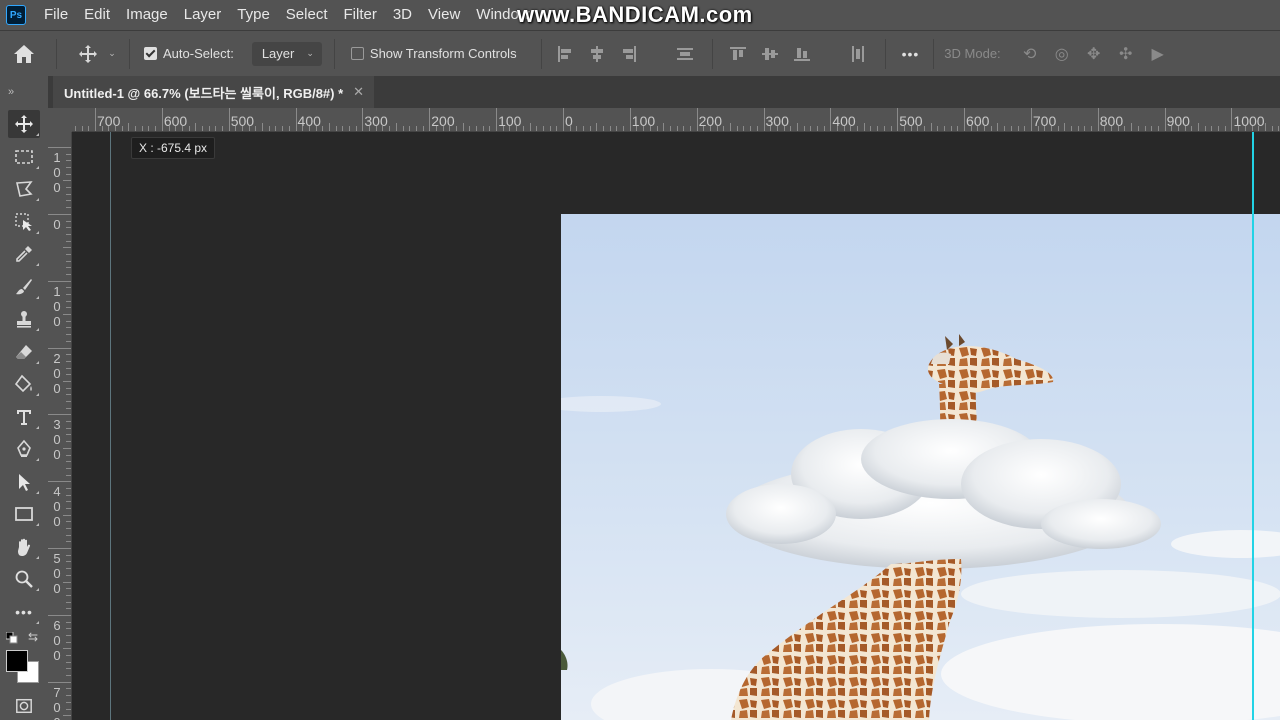 This screenshot has height=720, width=1280. I want to click on 3d-scale-icon: ▶, so click(1158, 54).